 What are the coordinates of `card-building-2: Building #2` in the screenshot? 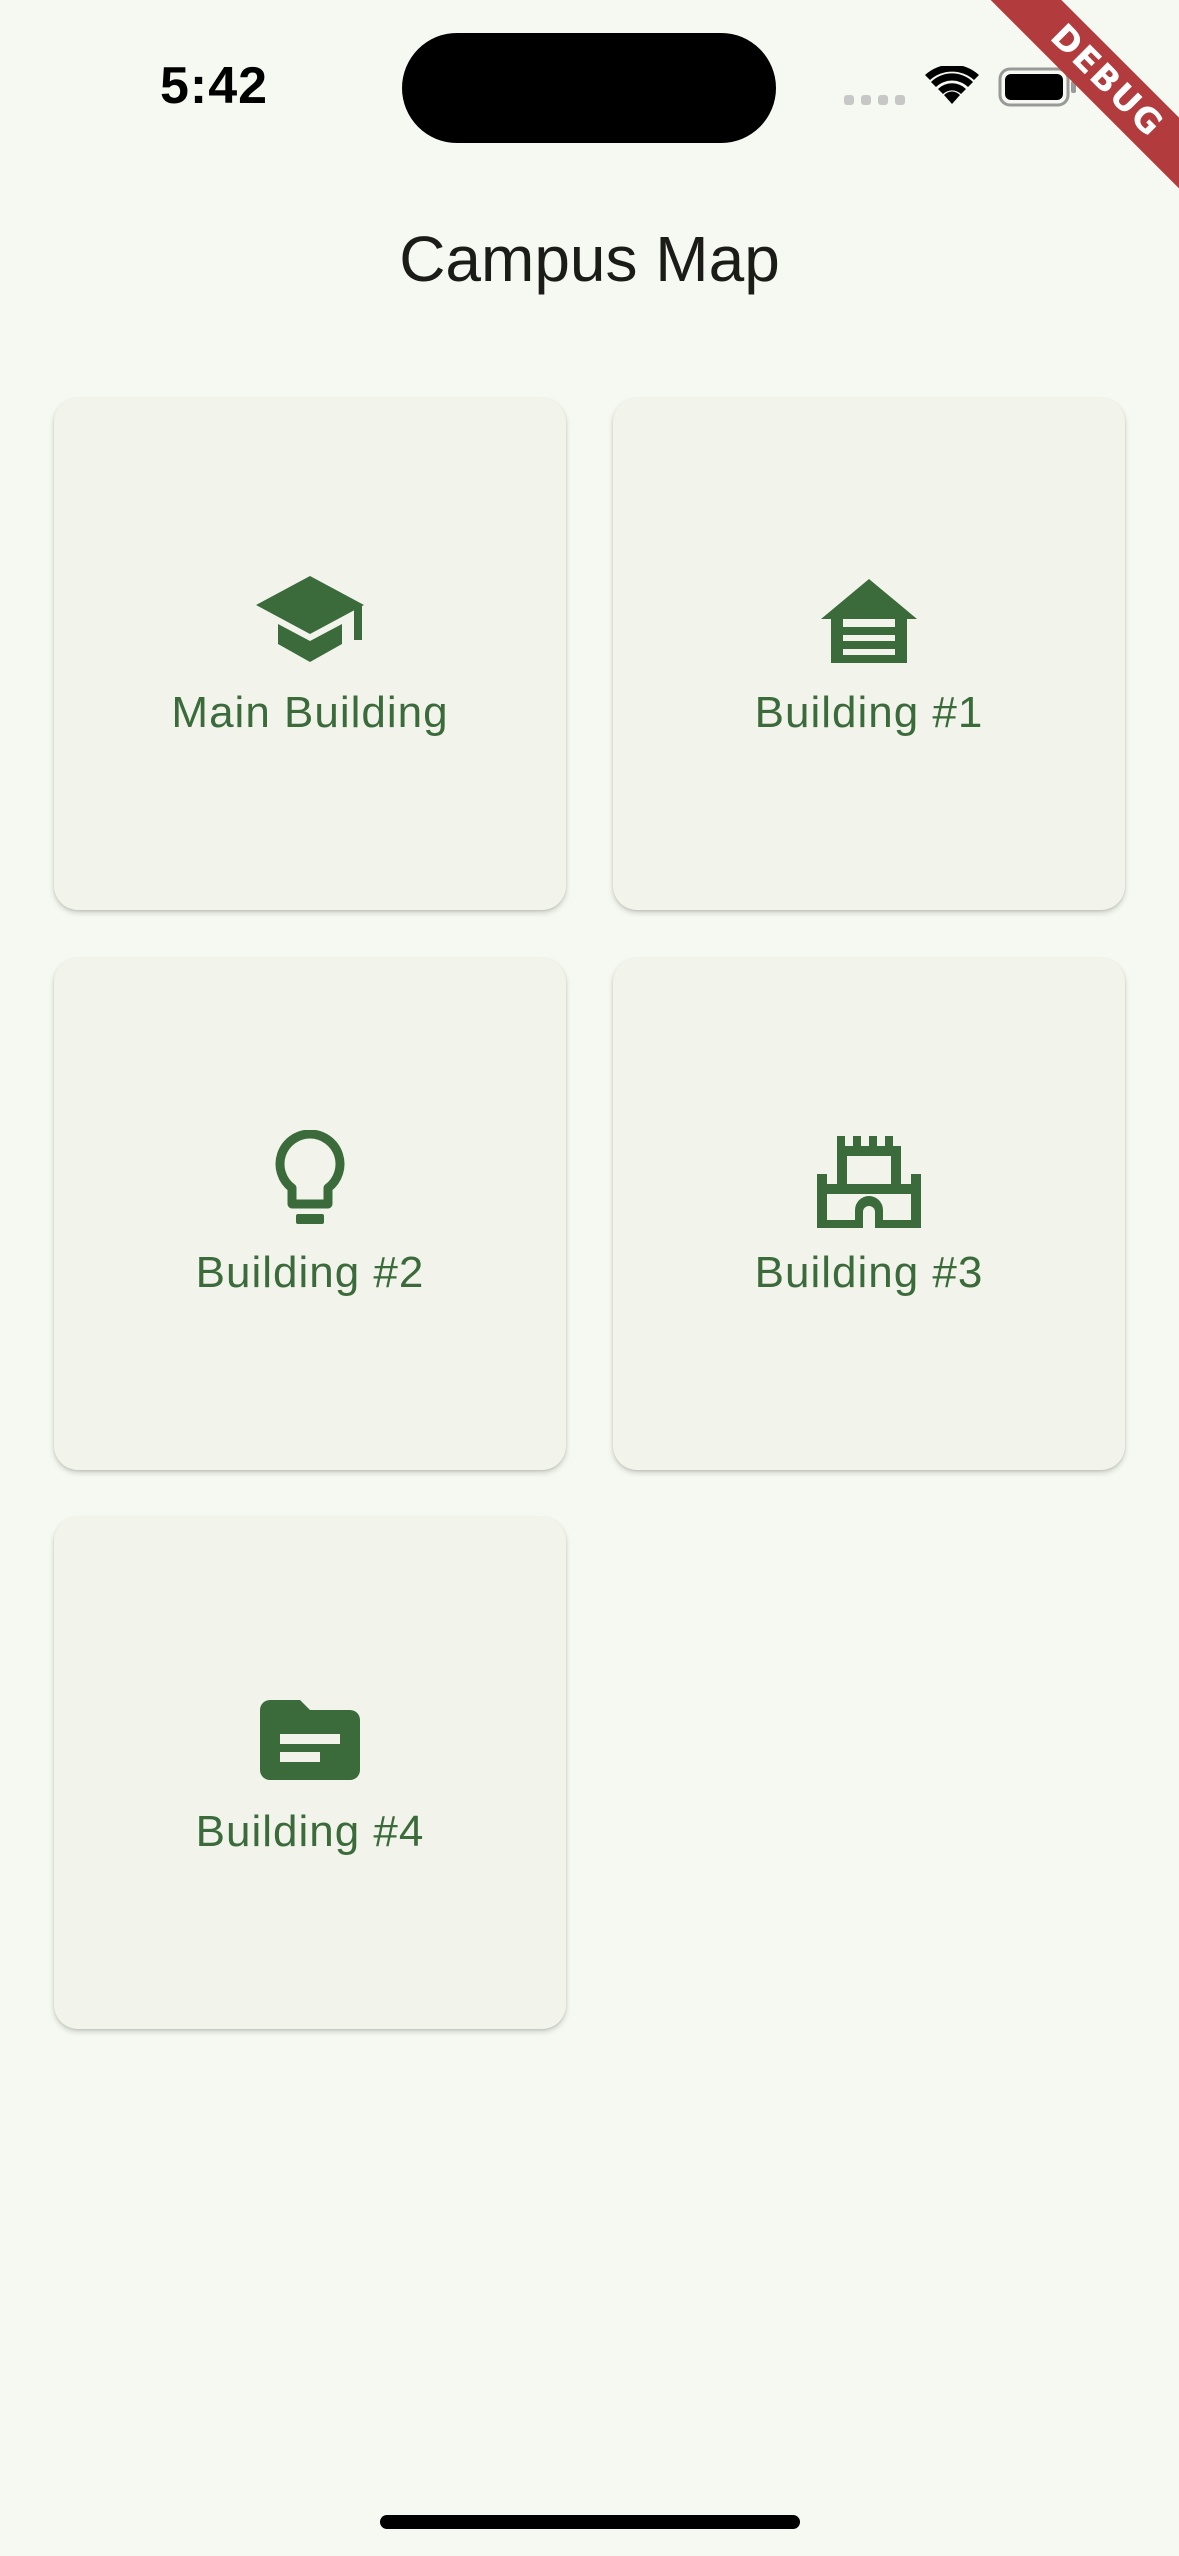 It's located at (310, 1214).